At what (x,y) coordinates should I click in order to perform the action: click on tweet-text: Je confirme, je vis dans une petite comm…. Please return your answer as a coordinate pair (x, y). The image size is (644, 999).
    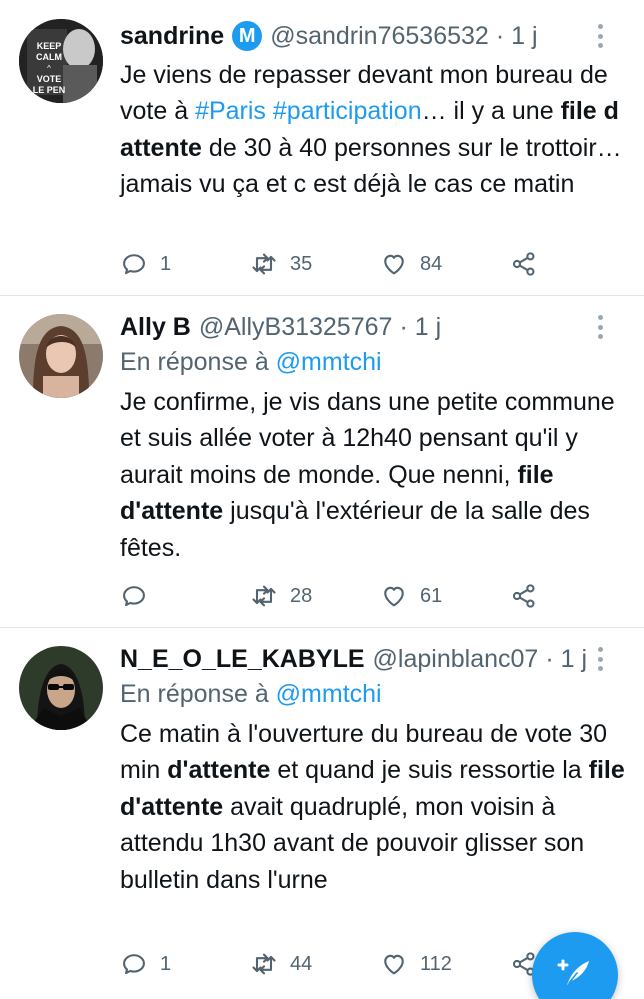
    Looking at the image, I should click on (367, 475).